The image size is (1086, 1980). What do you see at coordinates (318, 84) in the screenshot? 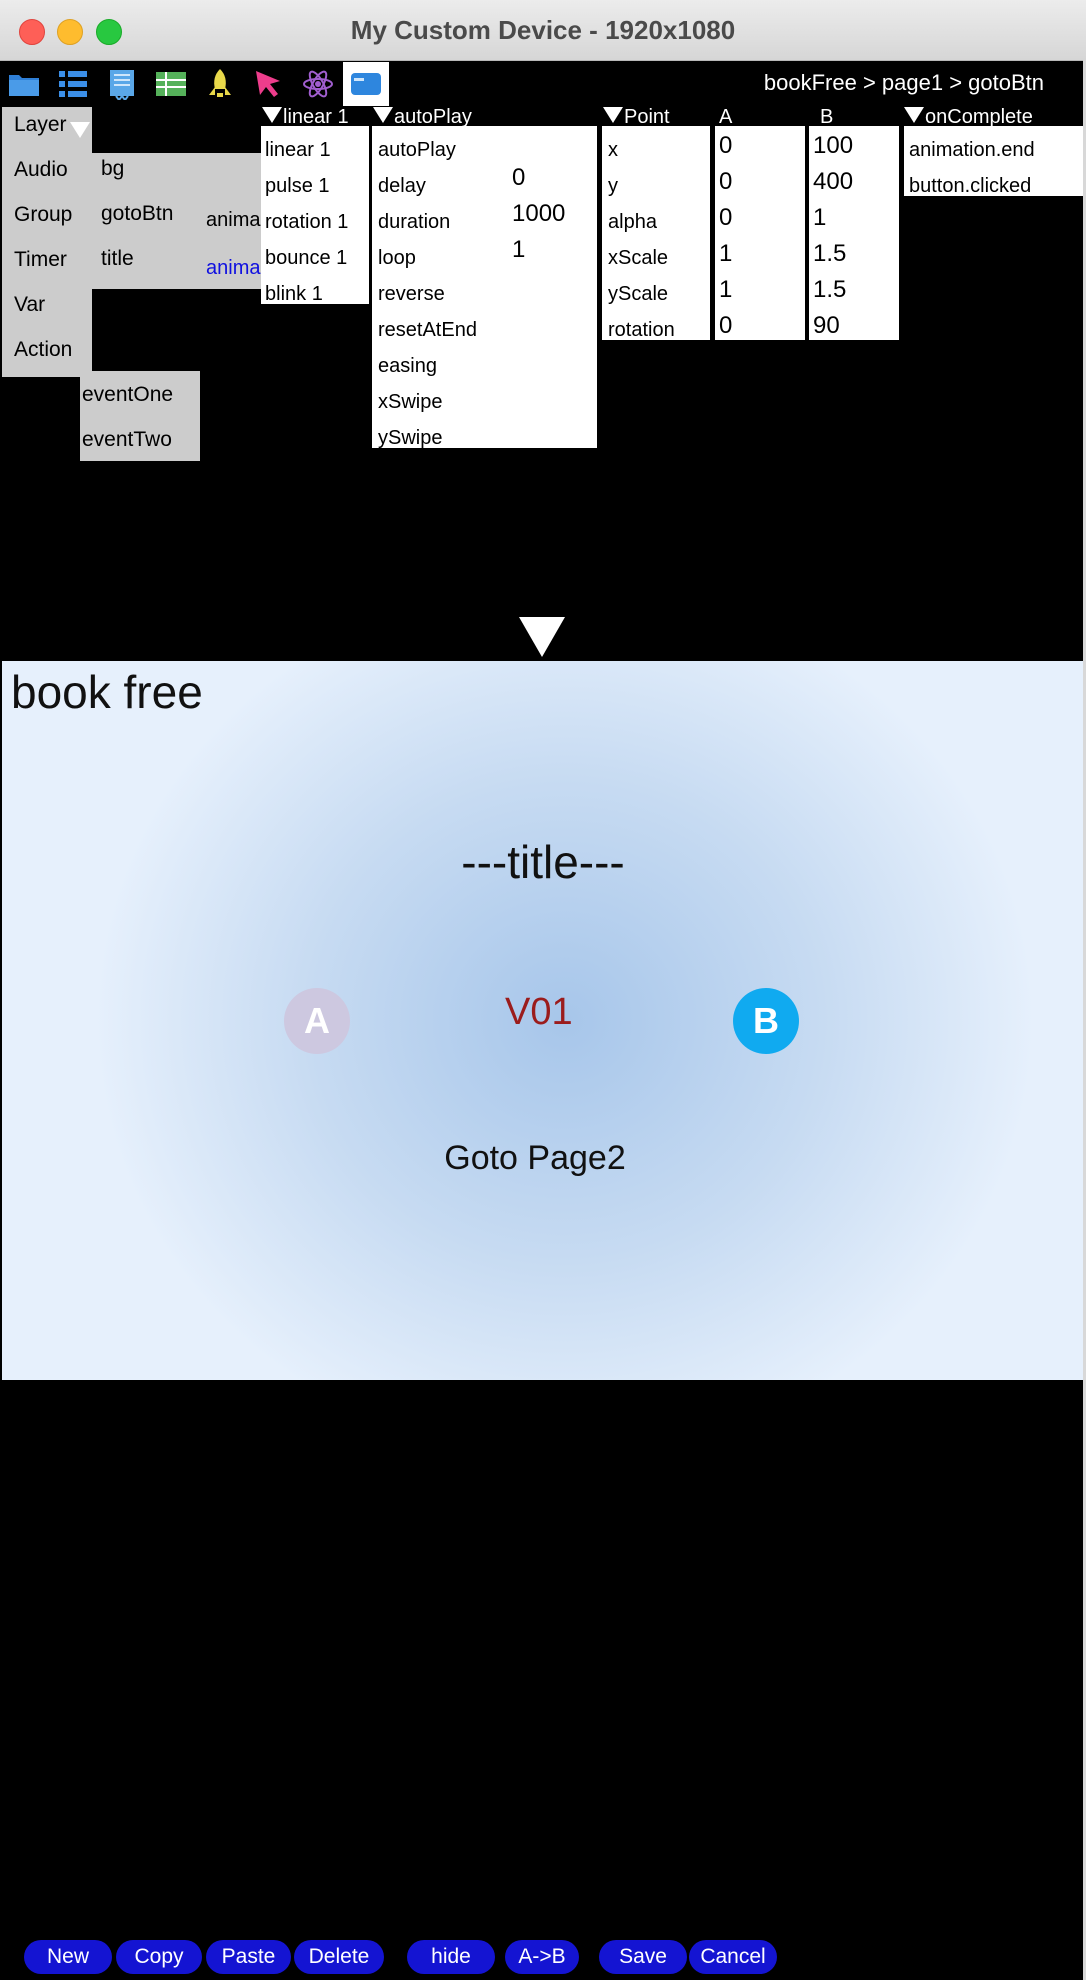
I see `atom-icon` at bounding box center [318, 84].